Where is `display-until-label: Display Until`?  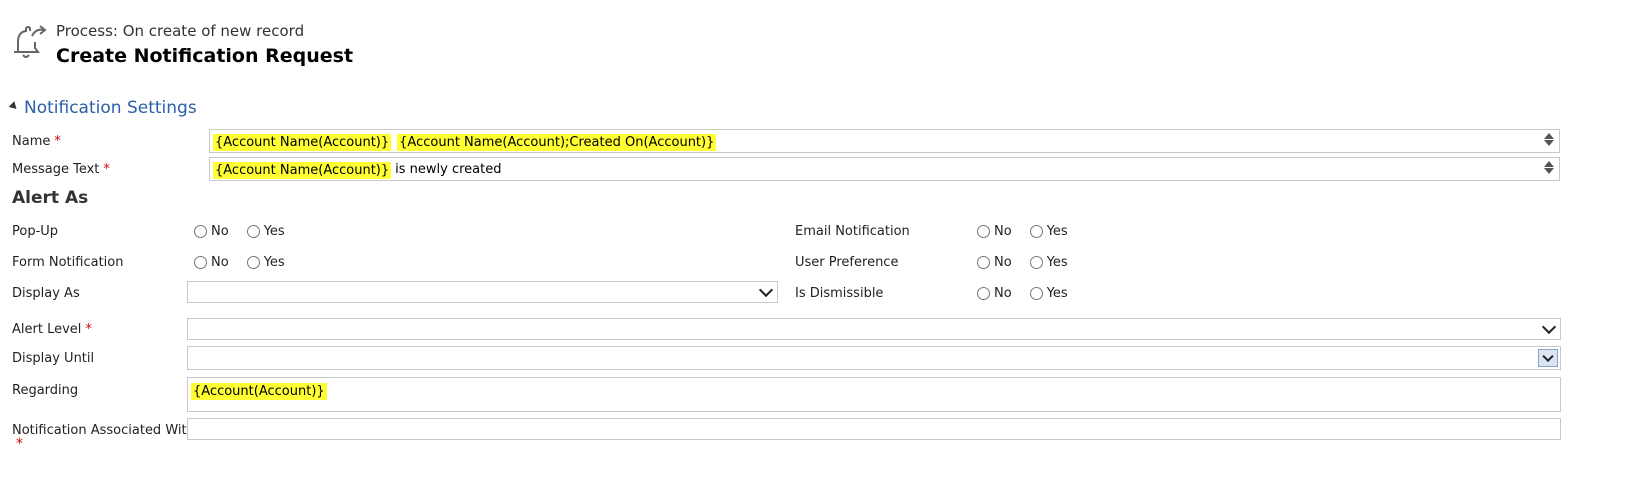 display-until-label: Display Until is located at coordinates (53, 358).